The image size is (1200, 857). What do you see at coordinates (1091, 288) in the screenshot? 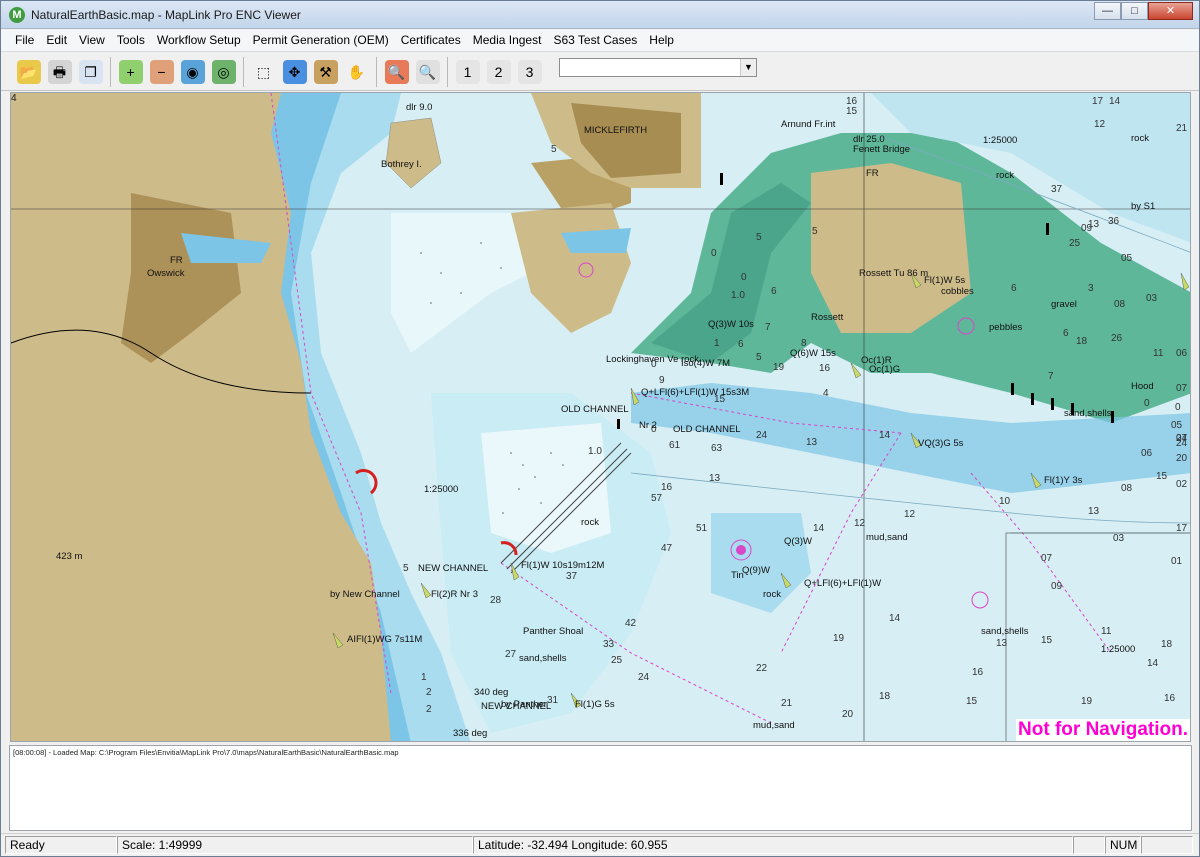
I see `depth-sounding: 3` at bounding box center [1091, 288].